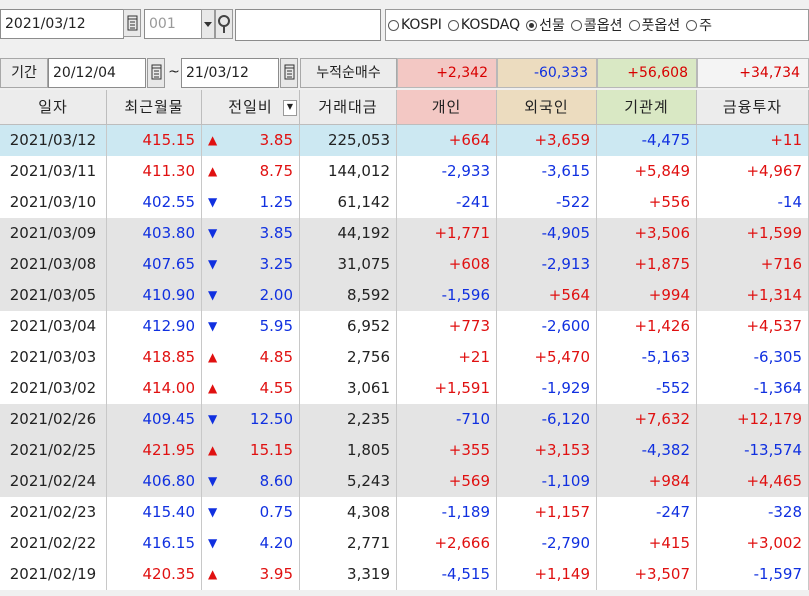 This screenshot has width=809, height=596. Describe the element at coordinates (290, 108) in the screenshot. I see `sort-dropdown-icon: ▼` at that location.